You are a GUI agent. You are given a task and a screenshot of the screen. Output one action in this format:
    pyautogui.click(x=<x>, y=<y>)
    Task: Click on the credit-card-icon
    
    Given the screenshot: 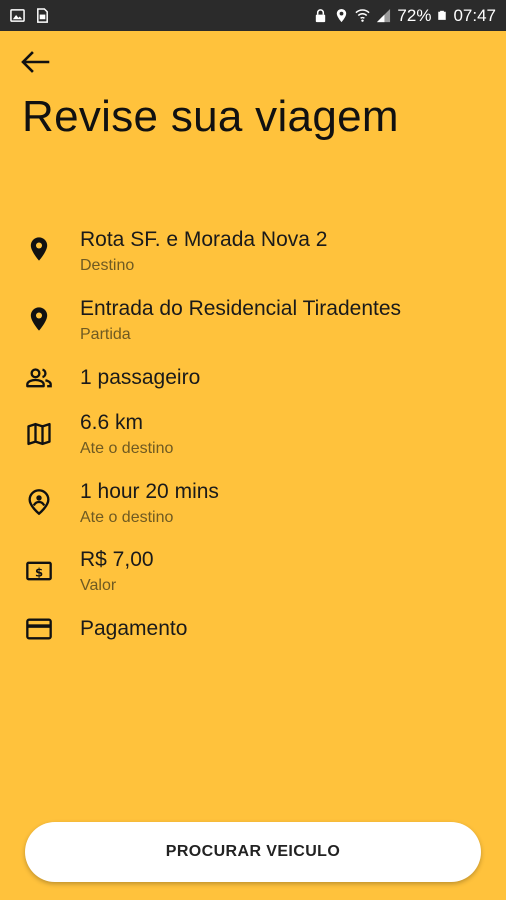 What is the action you would take?
    pyautogui.click(x=39, y=629)
    